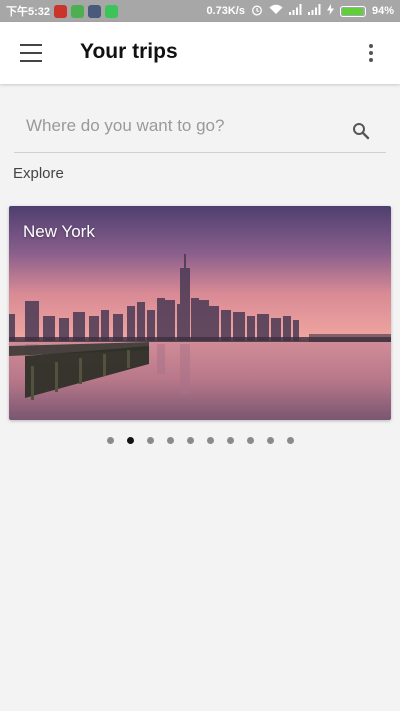 The height and width of the screenshot is (711, 400). What do you see at coordinates (112, 11) in the screenshot?
I see `notification-alarm-app-icon` at bounding box center [112, 11].